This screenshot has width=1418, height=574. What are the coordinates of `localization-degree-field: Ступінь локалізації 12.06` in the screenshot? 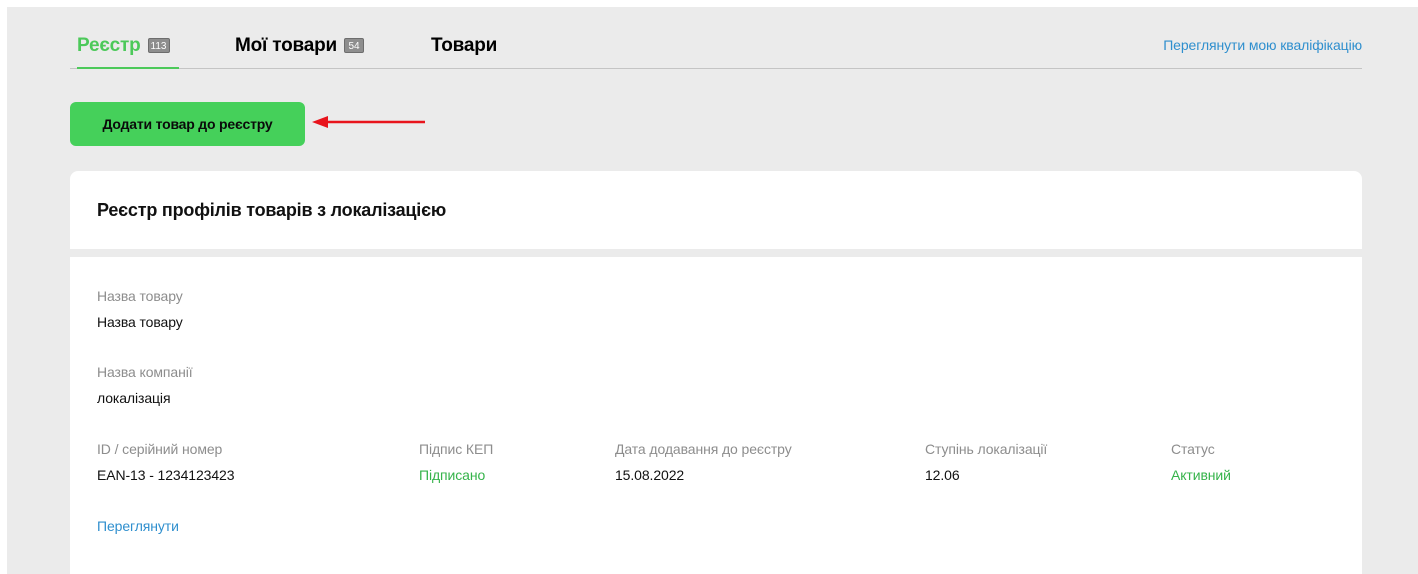 It's located at (986, 462).